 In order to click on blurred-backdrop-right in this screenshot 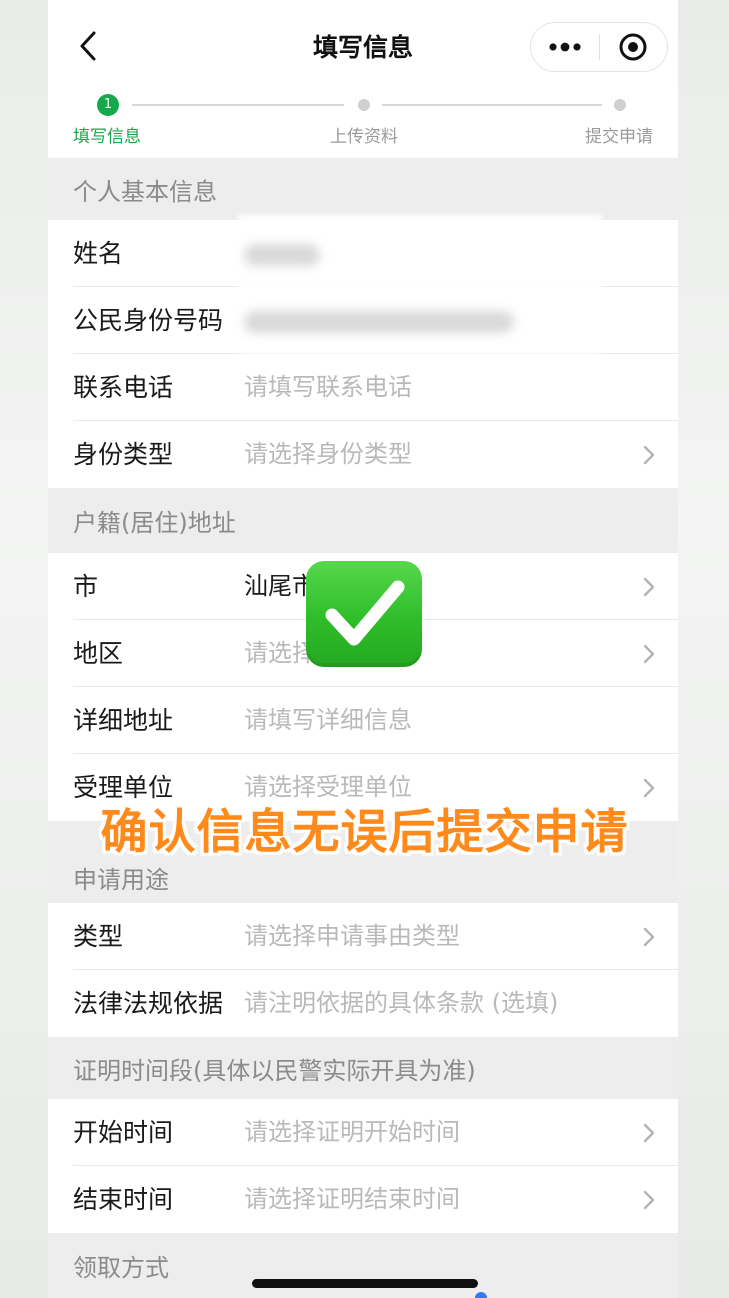, I will do `click(703, 649)`.